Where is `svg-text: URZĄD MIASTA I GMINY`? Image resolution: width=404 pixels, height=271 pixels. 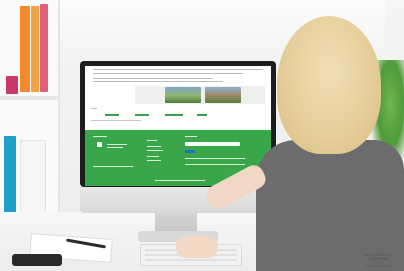
svg-text: URZĄD MIASTA I GMINY is located at coordinates (378, 266).